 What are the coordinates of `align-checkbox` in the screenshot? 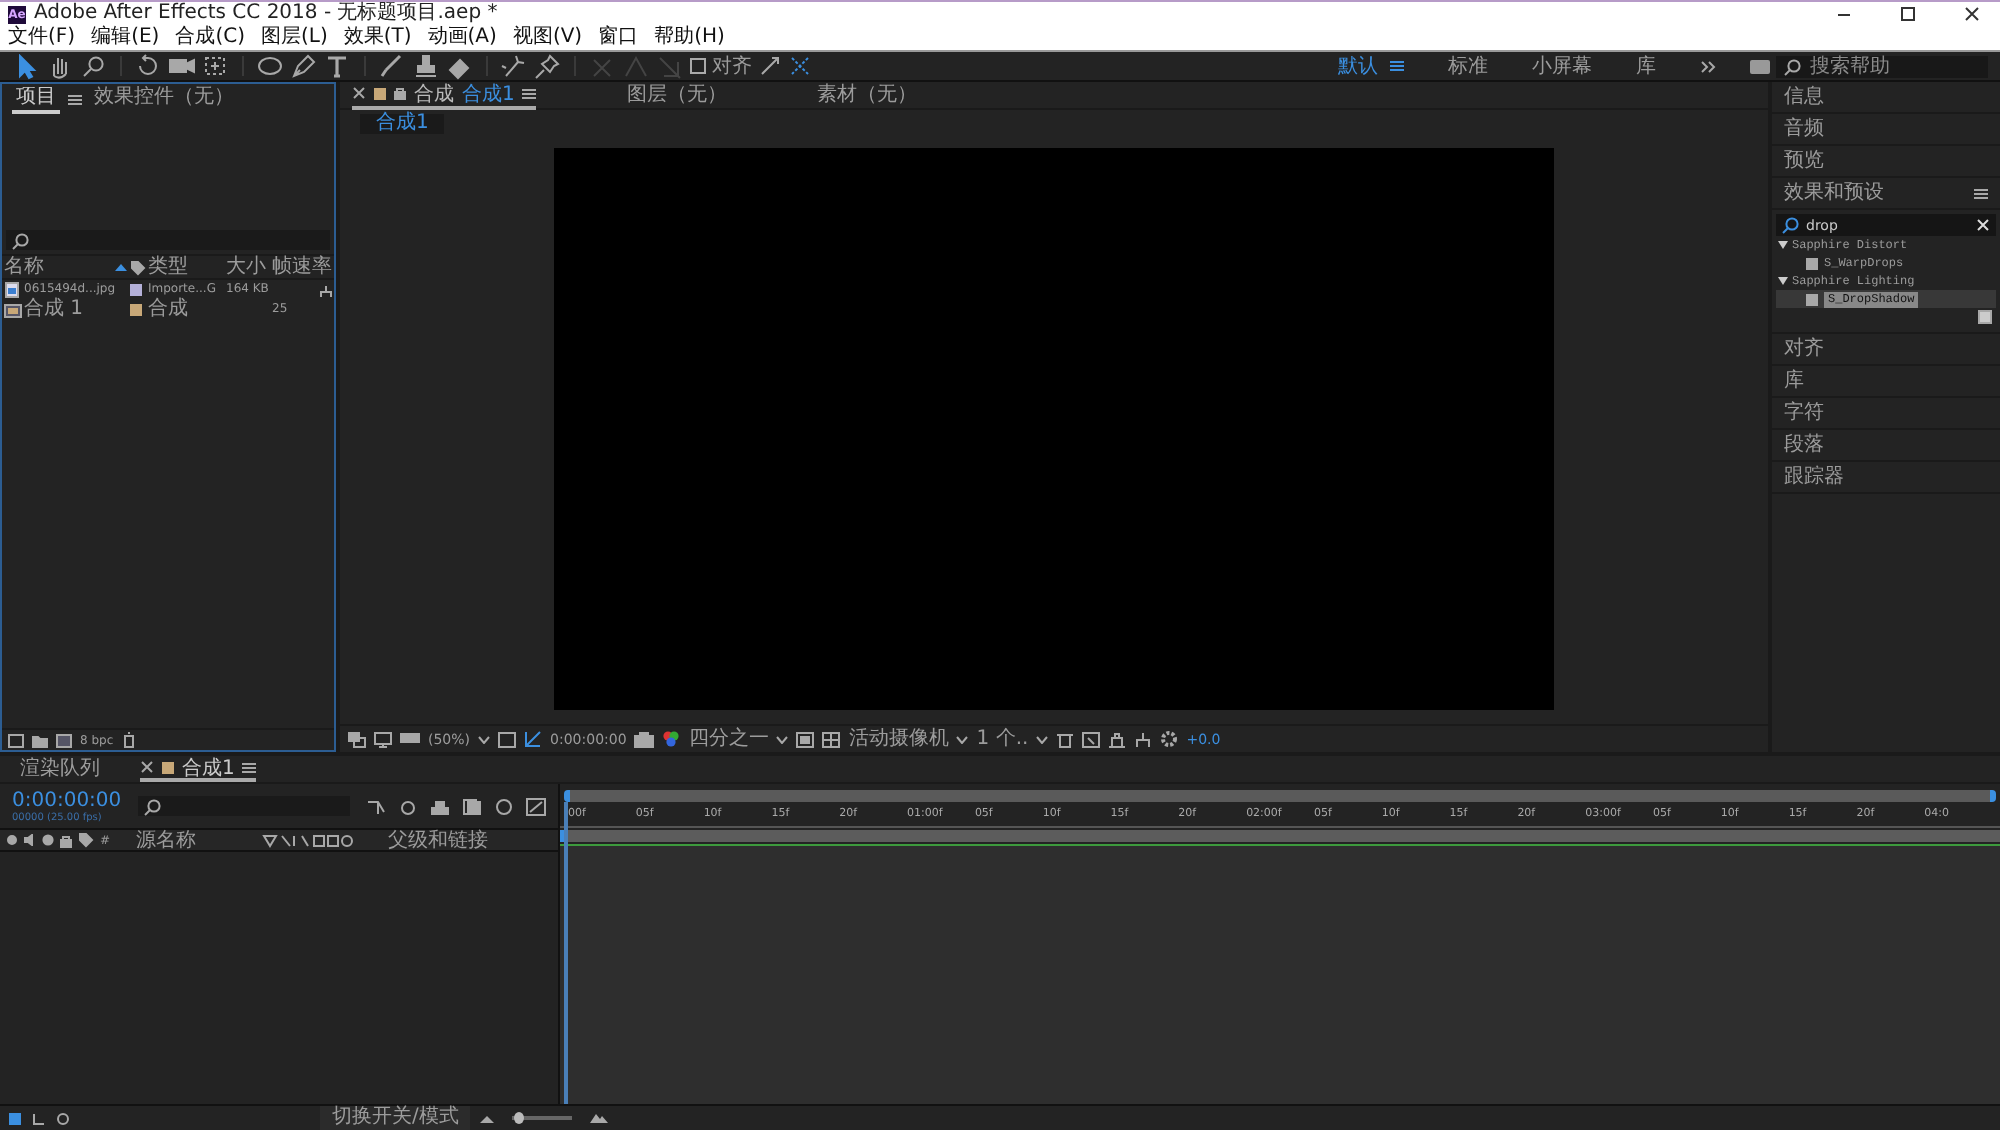 It's located at (698, 66).